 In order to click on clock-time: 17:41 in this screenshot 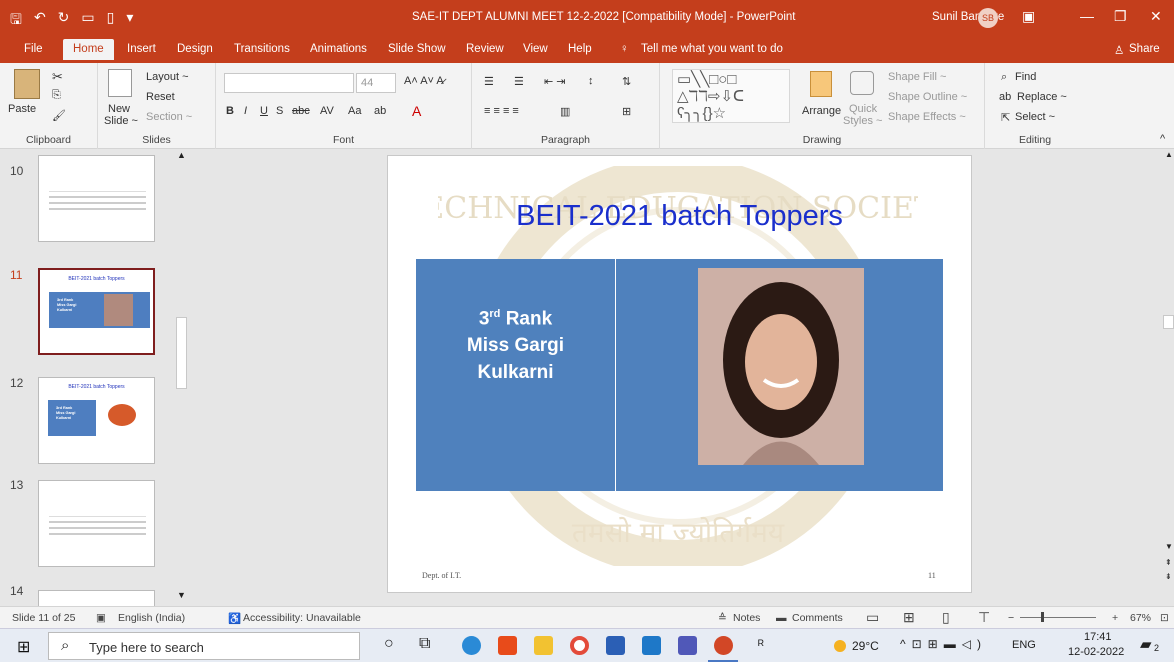, I will do `click(1098, 637)`.